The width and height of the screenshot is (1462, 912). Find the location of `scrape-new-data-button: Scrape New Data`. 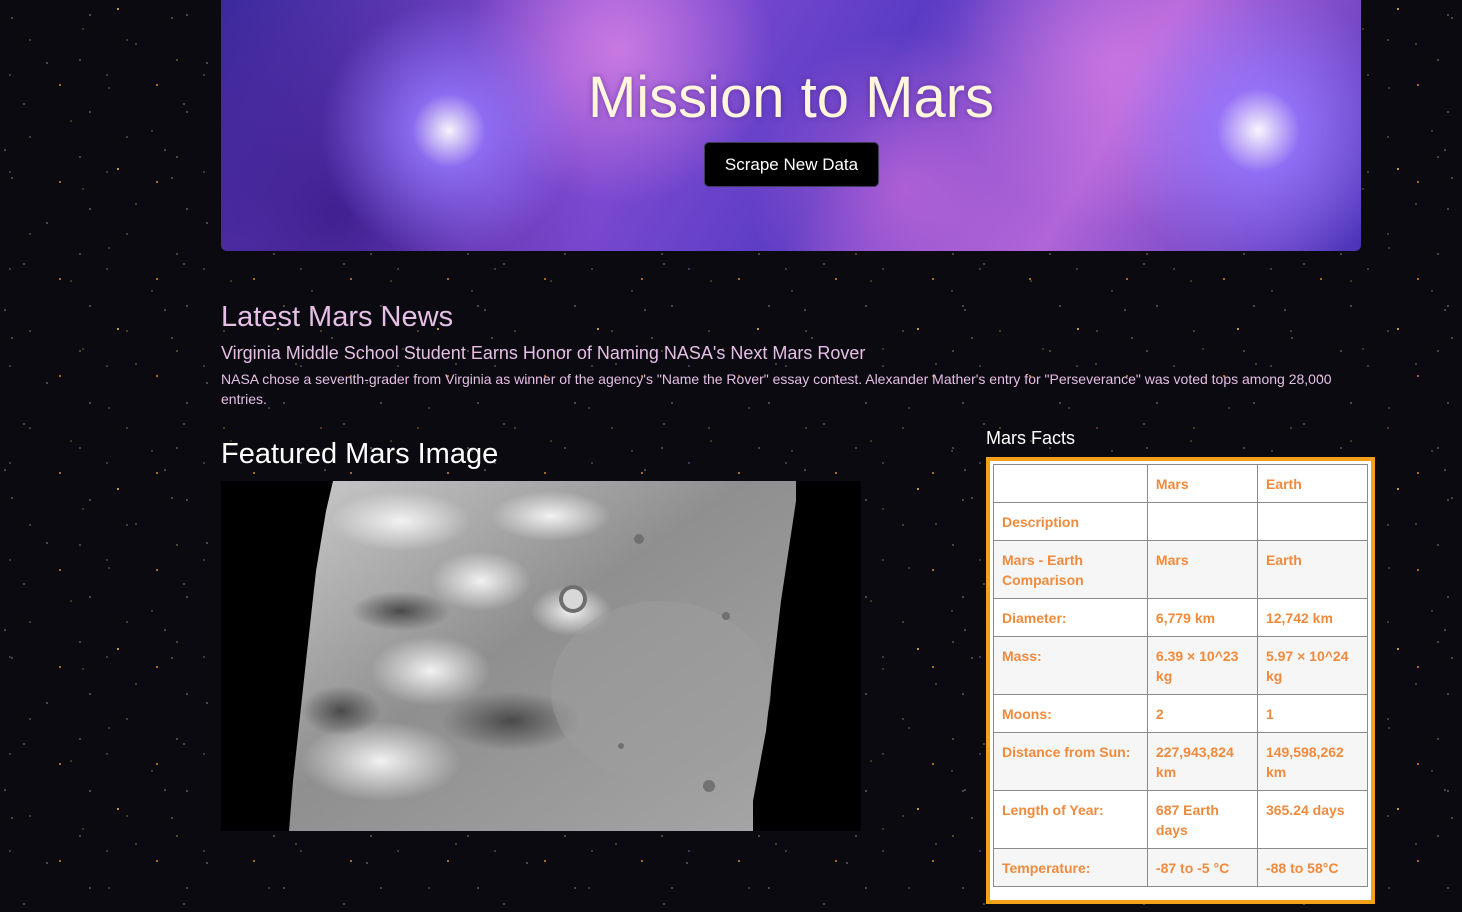

scrape-new-data-button: Scrape New Data is located at coordinates (791, 164).